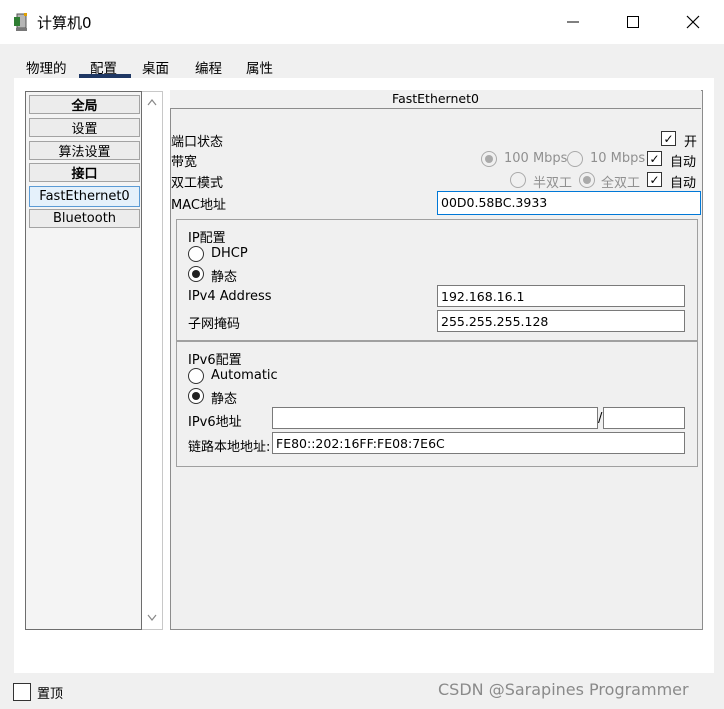  Describe the element at coordinates (553, 183) in the screenshot. I see `half-duplex-label: 半双工` at that location.